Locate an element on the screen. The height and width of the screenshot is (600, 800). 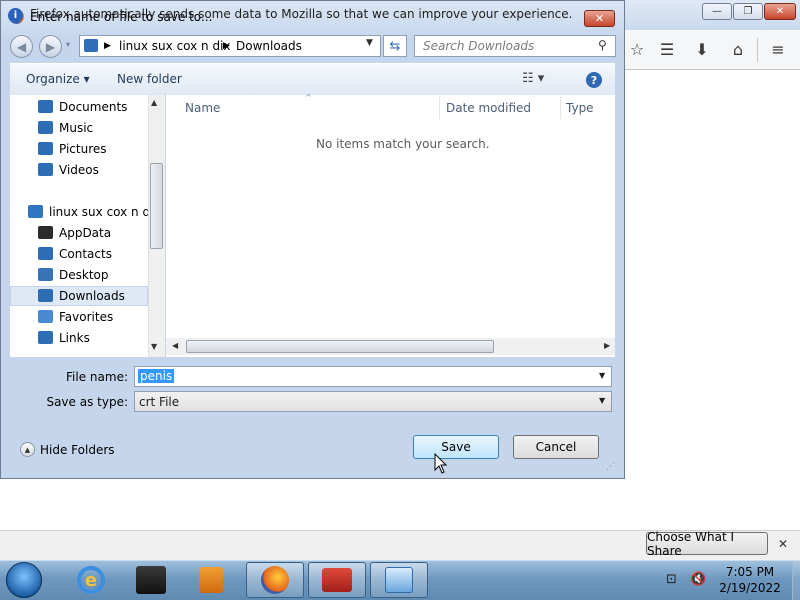
home-icon: ⌂ is located at coordinates (738, 49).